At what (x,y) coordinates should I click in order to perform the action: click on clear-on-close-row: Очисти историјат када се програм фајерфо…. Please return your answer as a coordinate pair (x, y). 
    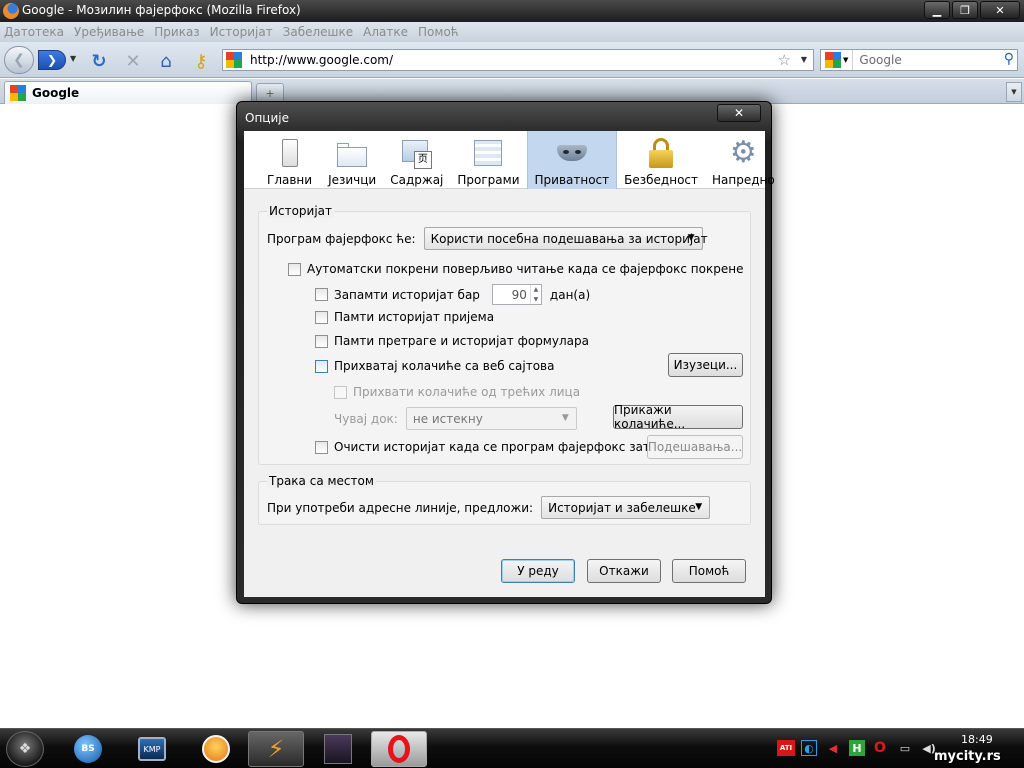
    Looking at the image, I should click on (497, 447).